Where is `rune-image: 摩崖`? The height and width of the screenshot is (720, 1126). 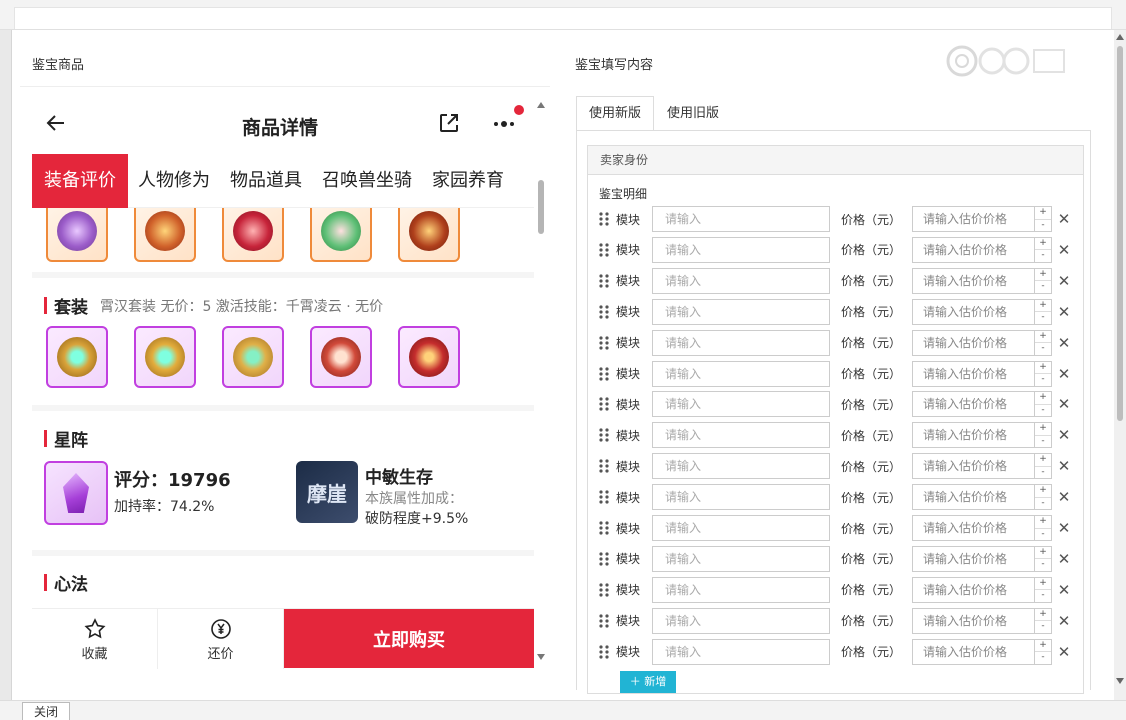 rune-image: 摩崖 is located at coordinates (327, 492).